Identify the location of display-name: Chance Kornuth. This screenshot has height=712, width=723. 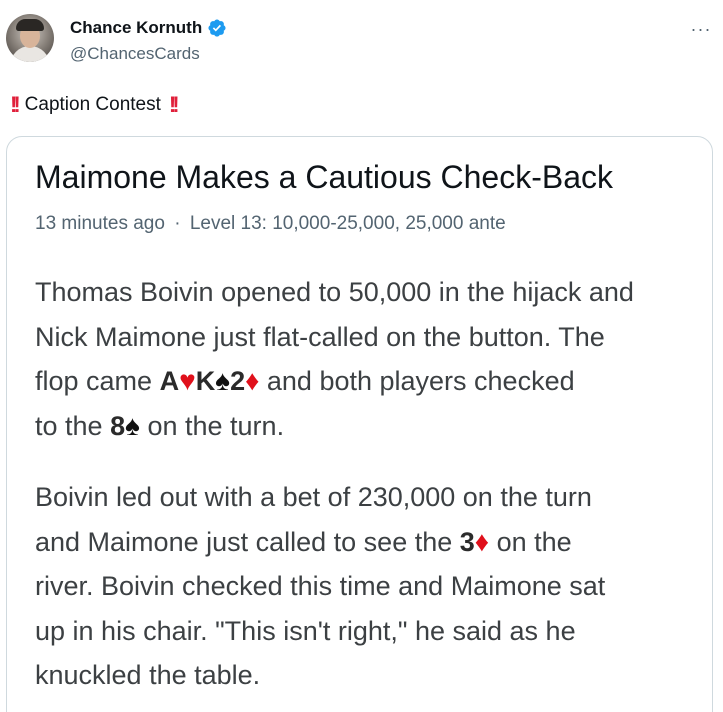
(136, 28).